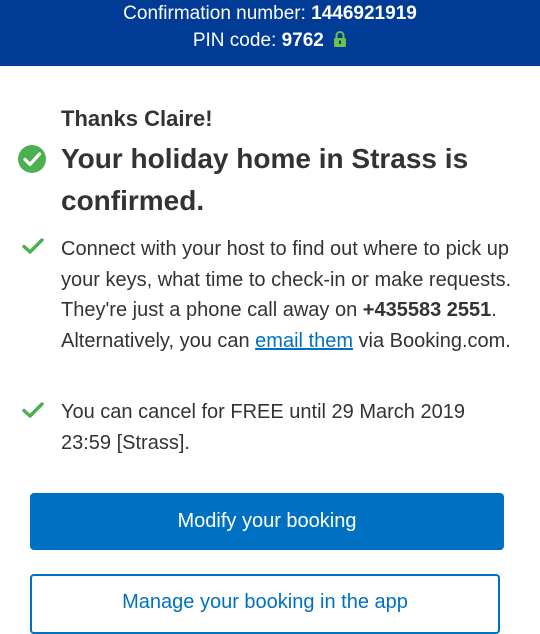 The width and height of the screenshot is (540, 634). Describe the element at coordinates (137, 118) in the screenshot. I see `thanks-heading: Thanks Claire!` at that location.